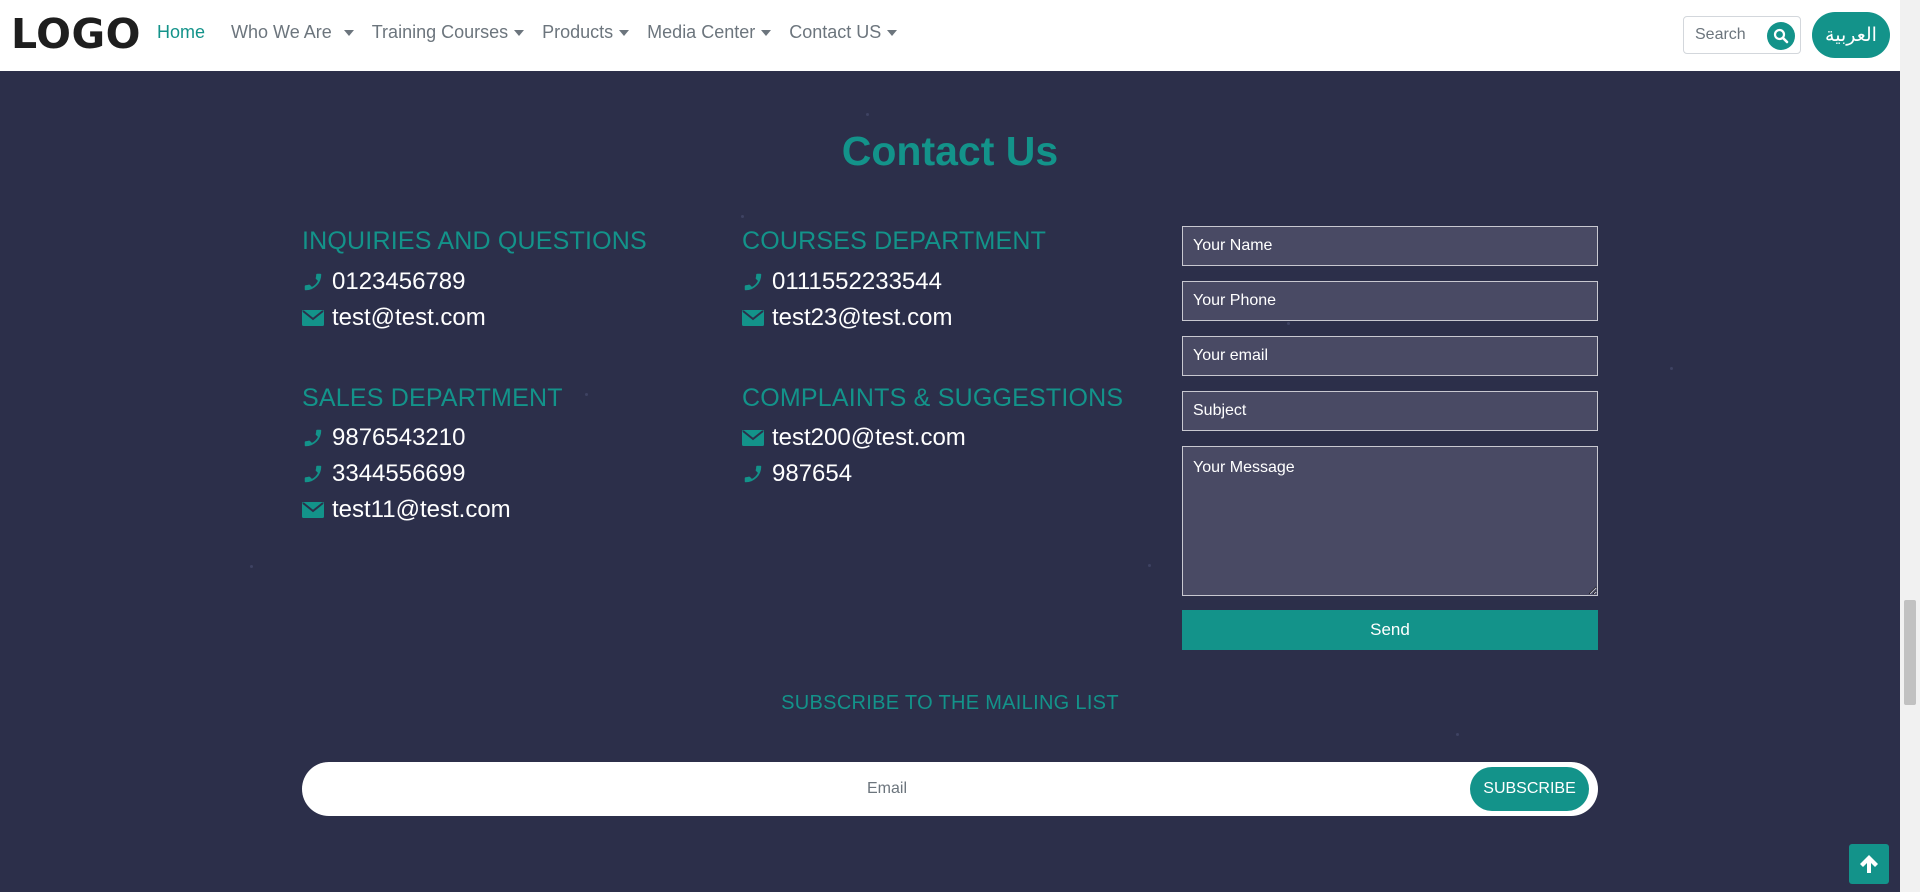  I want to click on contact-title: Contact Us, so click(950, 151).